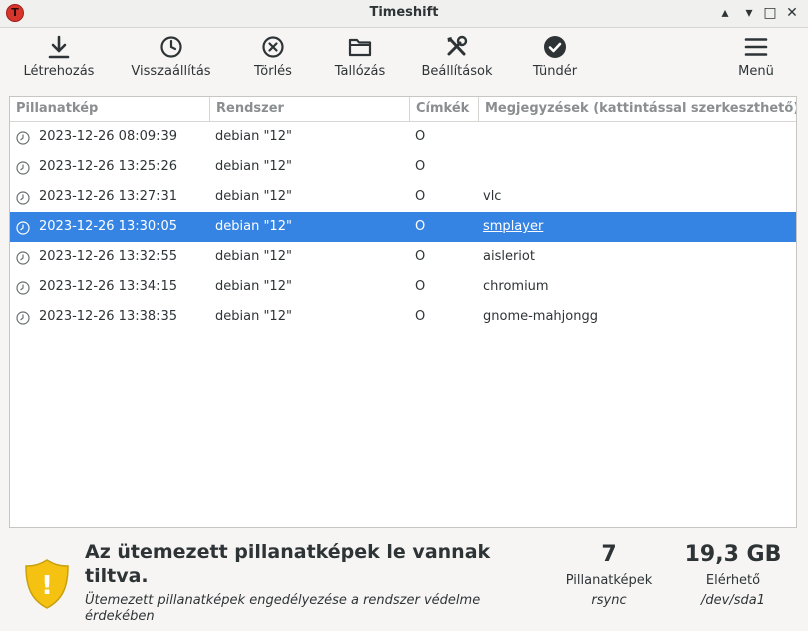  I want to click on backup-device: /dev/sda1, so click(733, 600).